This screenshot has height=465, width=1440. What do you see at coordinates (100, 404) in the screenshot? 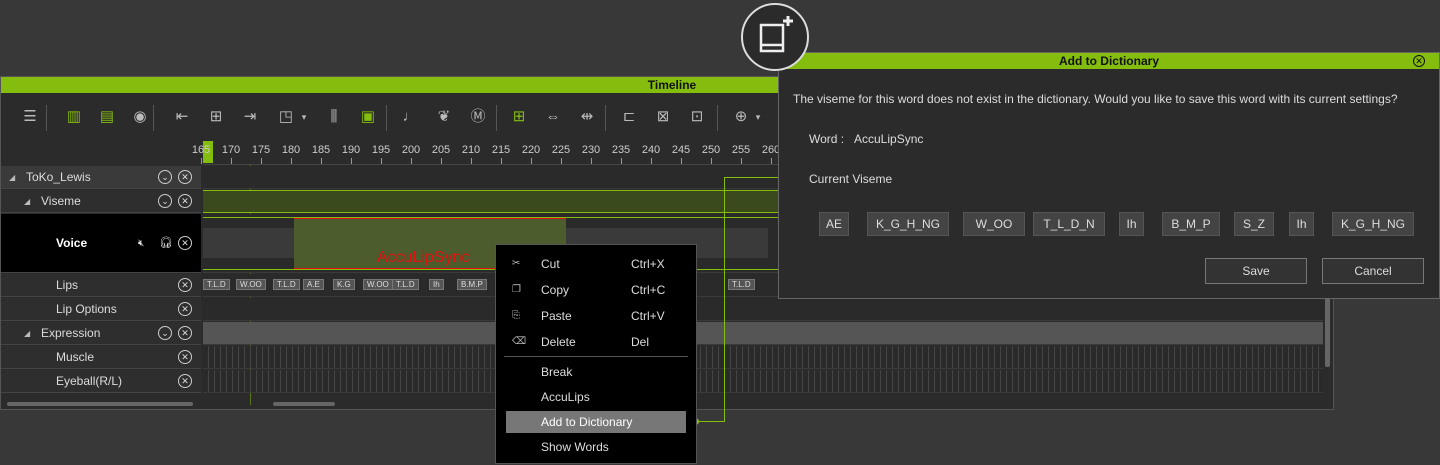
I see `horizontal-scrollbar-left` at bounding box center [100, 404].